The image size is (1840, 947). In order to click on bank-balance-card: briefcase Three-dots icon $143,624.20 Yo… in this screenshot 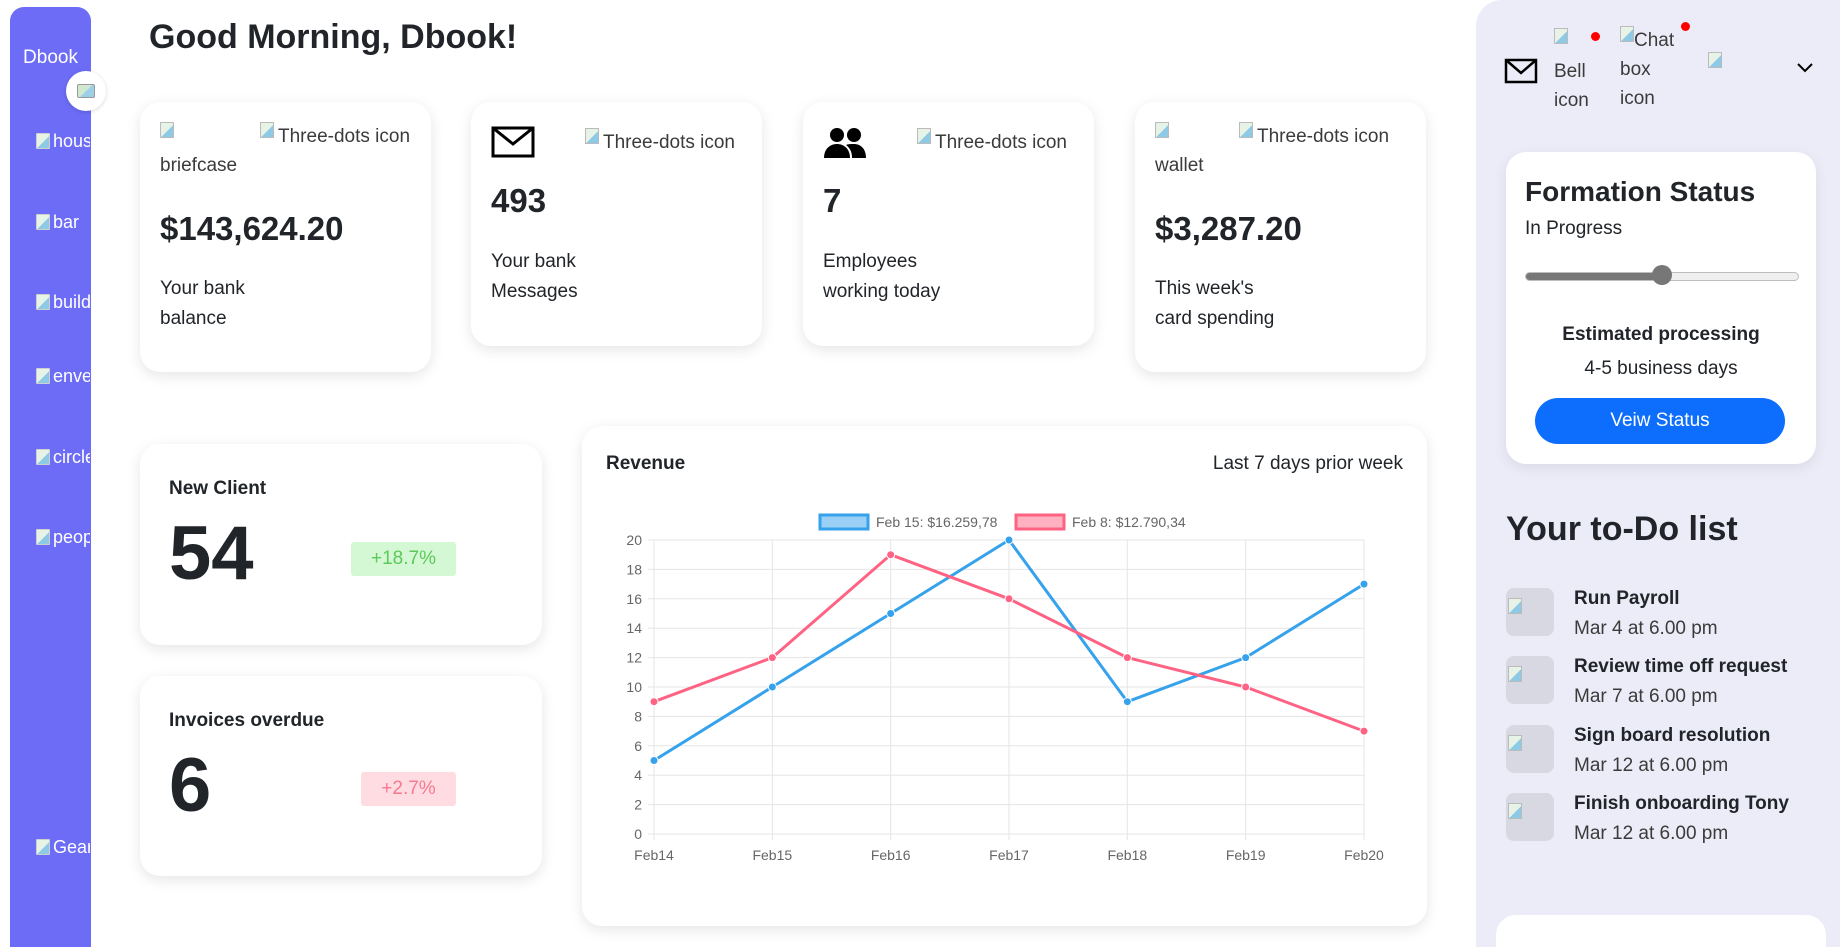, I will do `click(285, 237)`.